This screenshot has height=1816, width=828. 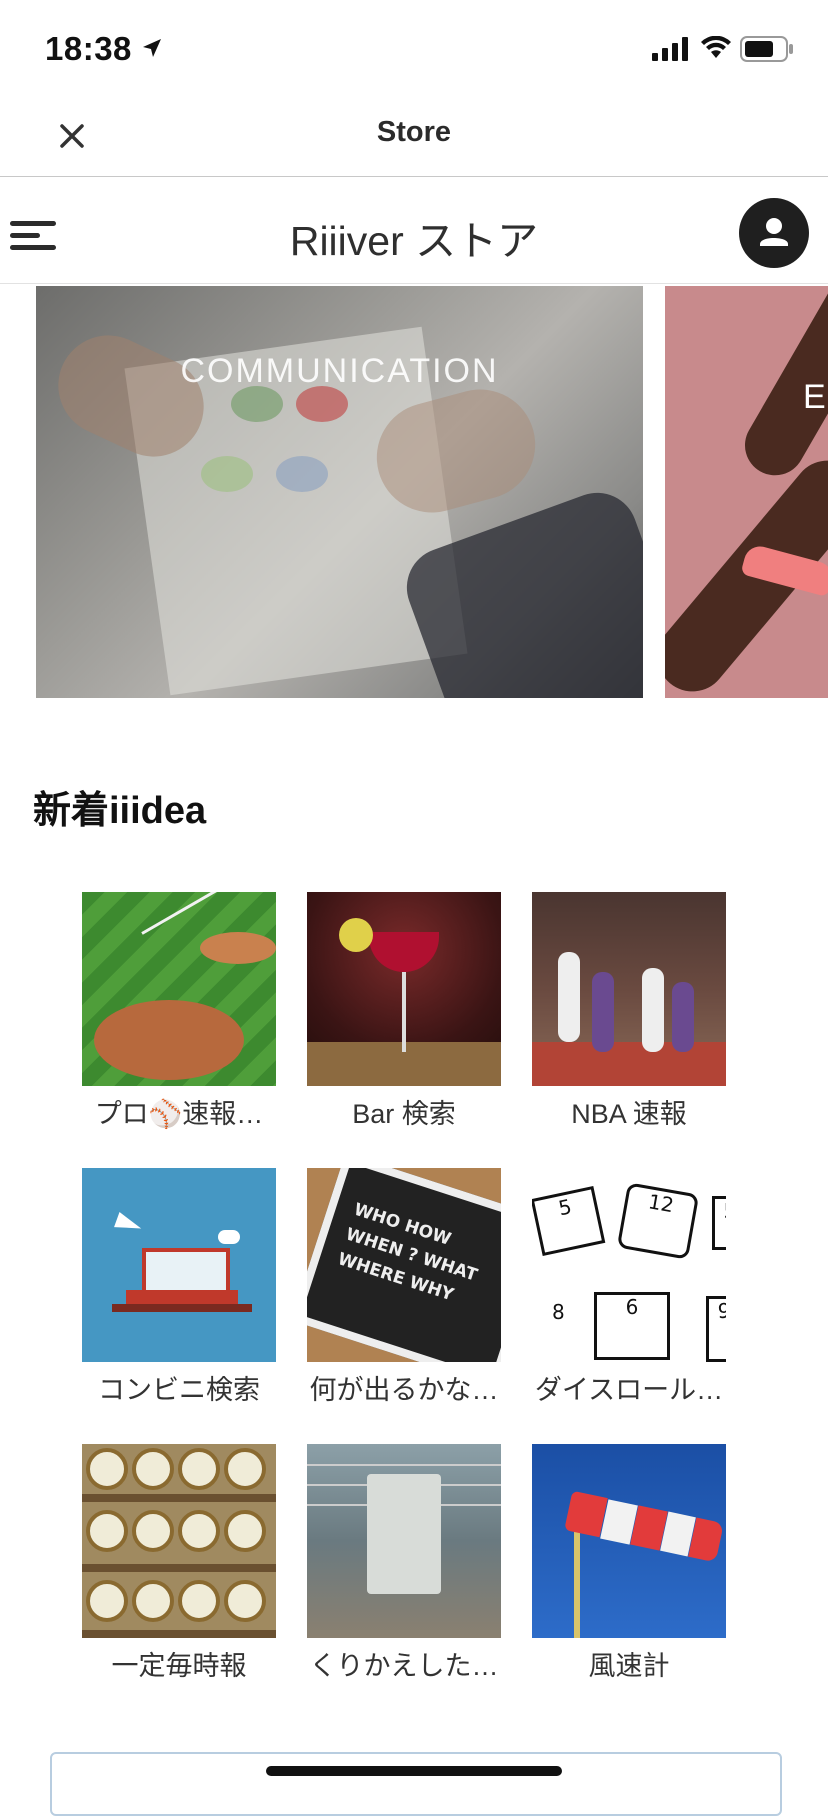 I want to click on iiidea-card-convenience-store: コンビニ検索, so click(x=179, y=1287).